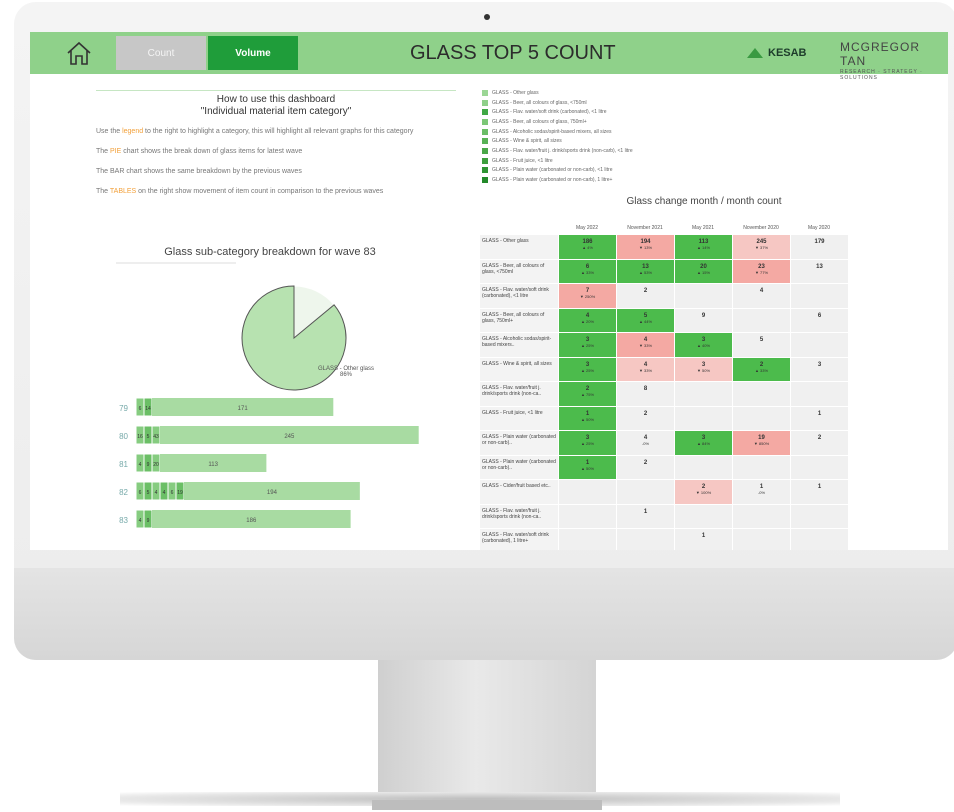  I want to click on home-icon, so click(79, 53).